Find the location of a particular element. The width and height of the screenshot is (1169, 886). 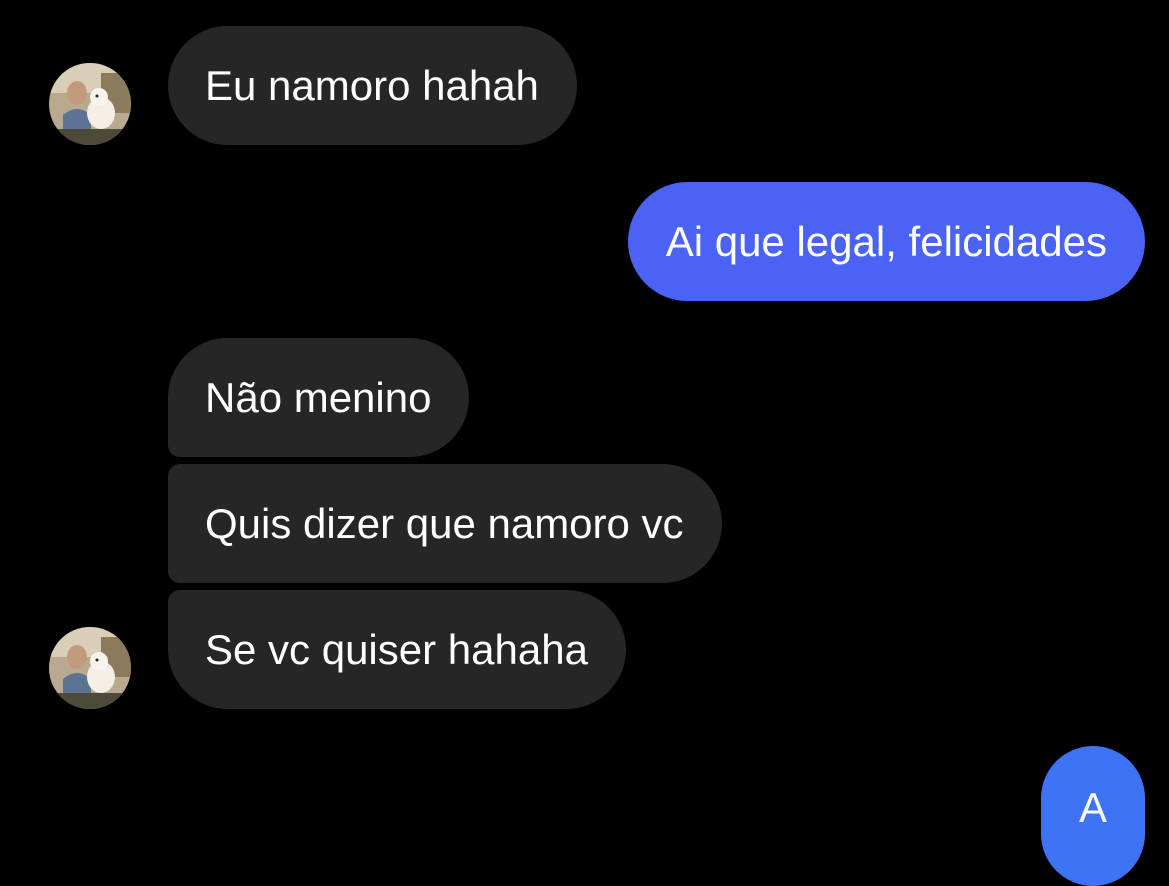

message-text: A is located at coordinates (1092, 807).